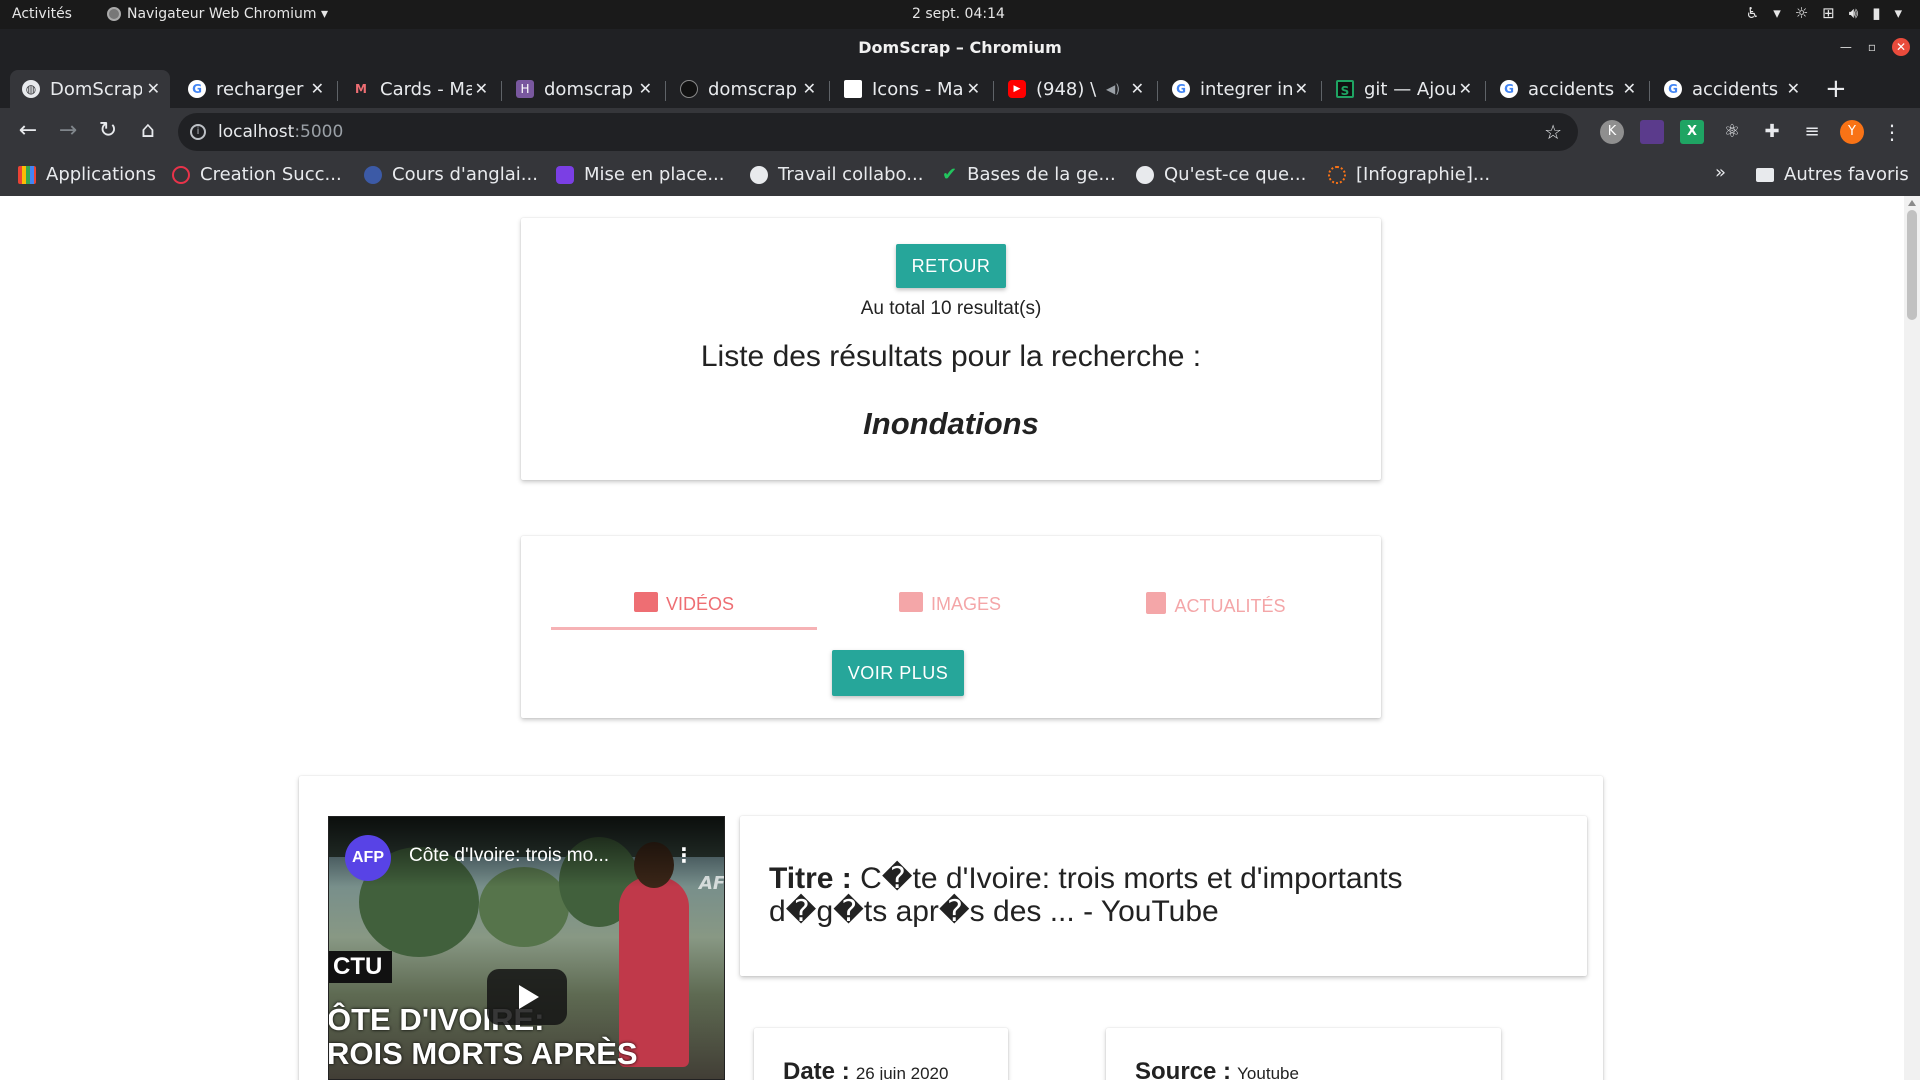  Describe the element at coordinates (1113, 89) in the screenshot. I see `audio-playing-icon: ◀︎)` at that location.